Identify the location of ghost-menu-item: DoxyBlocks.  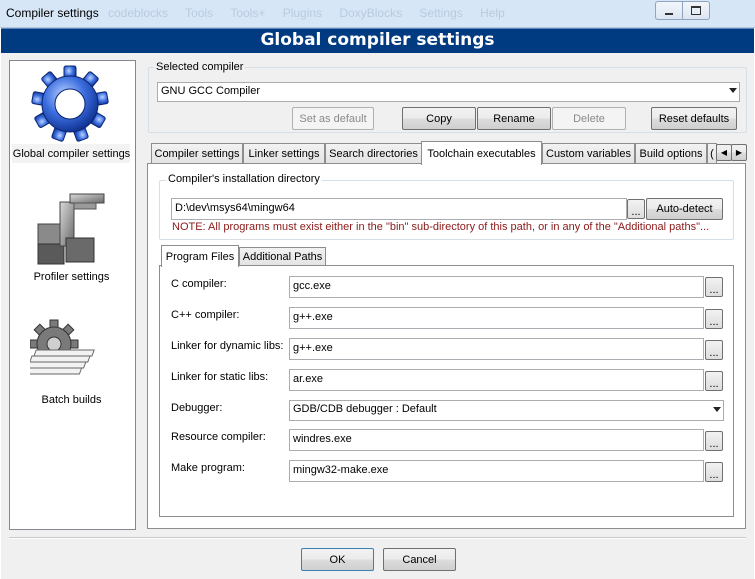
(371, 13).